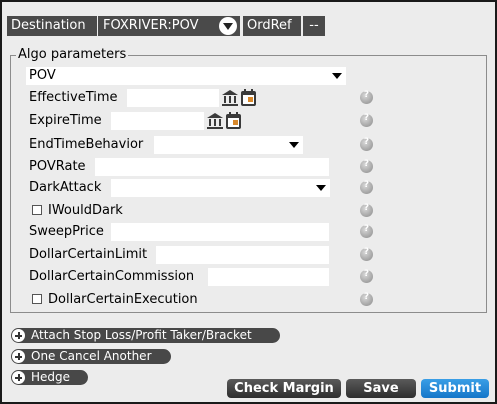 This screenshot has width=497, height=404. I want to click on hedge-label: Hedge, so click(51, 377).